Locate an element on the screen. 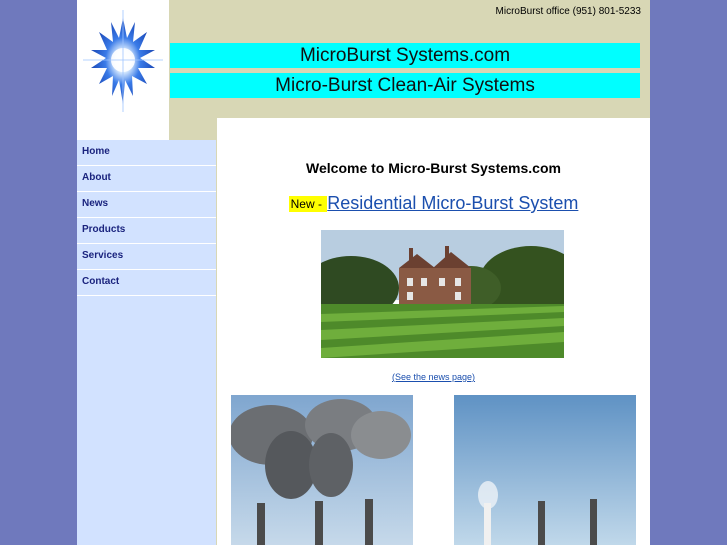 The width and height of the screenshot is (727, 545). site-subtitle-banner: Micro-Burst Clean-Air Systems is located at coordinates (405, 85).